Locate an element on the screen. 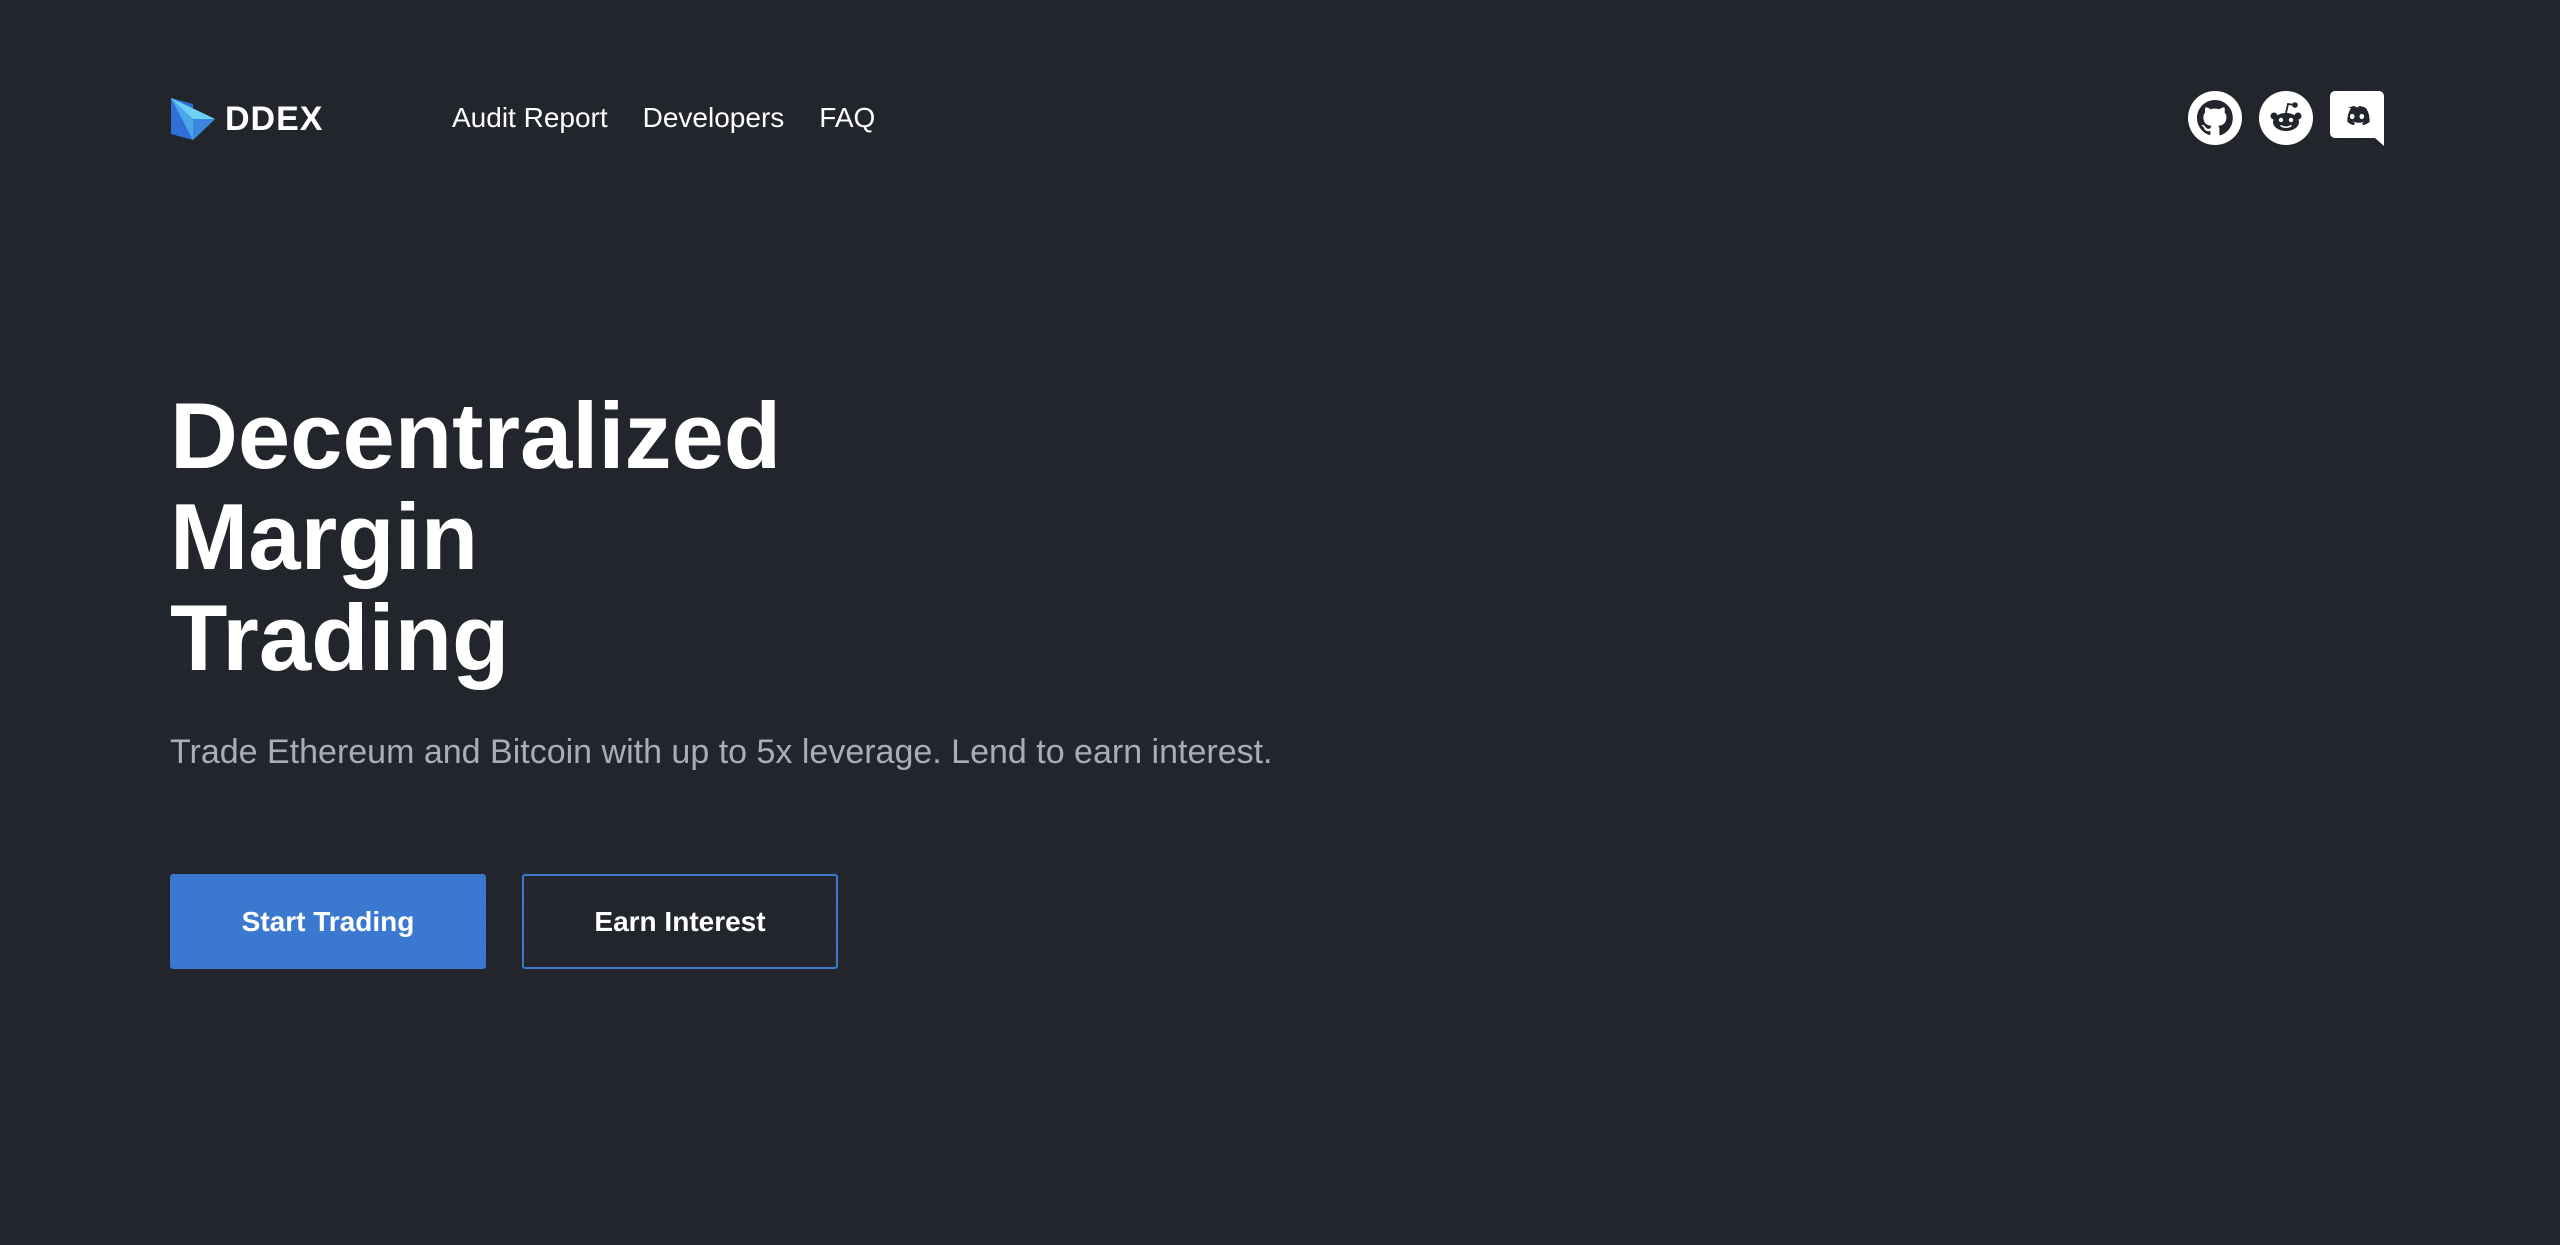 The image size is (2560, 1245). brand-logo: DDEX is located at coordinates (246, 119).